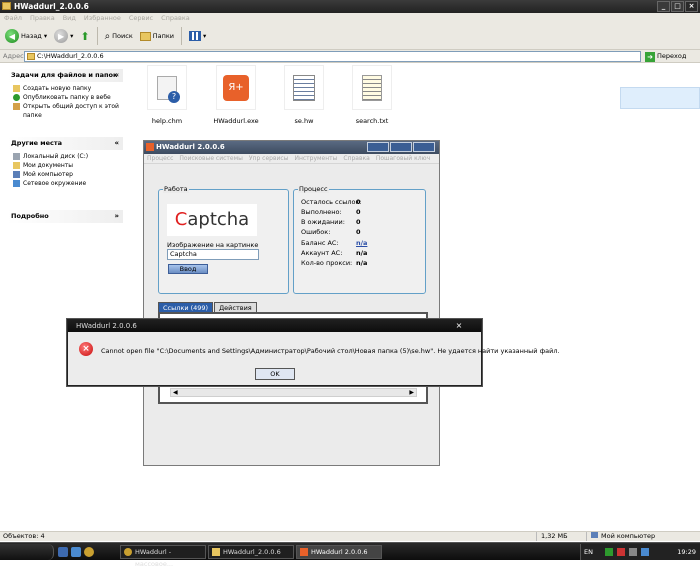  I want to click on place-local-disk: Локальный диск (C:), so click(66, 156).